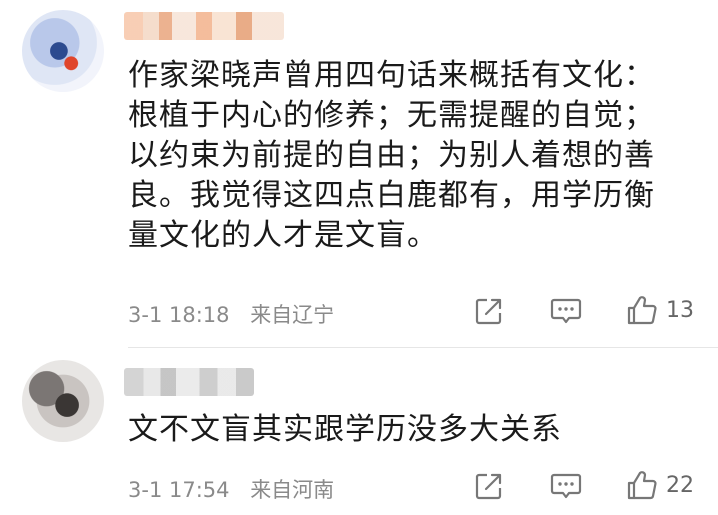 This screenshot has width=718, height=515. I want to click on like-button: 13, so click(660, 310).